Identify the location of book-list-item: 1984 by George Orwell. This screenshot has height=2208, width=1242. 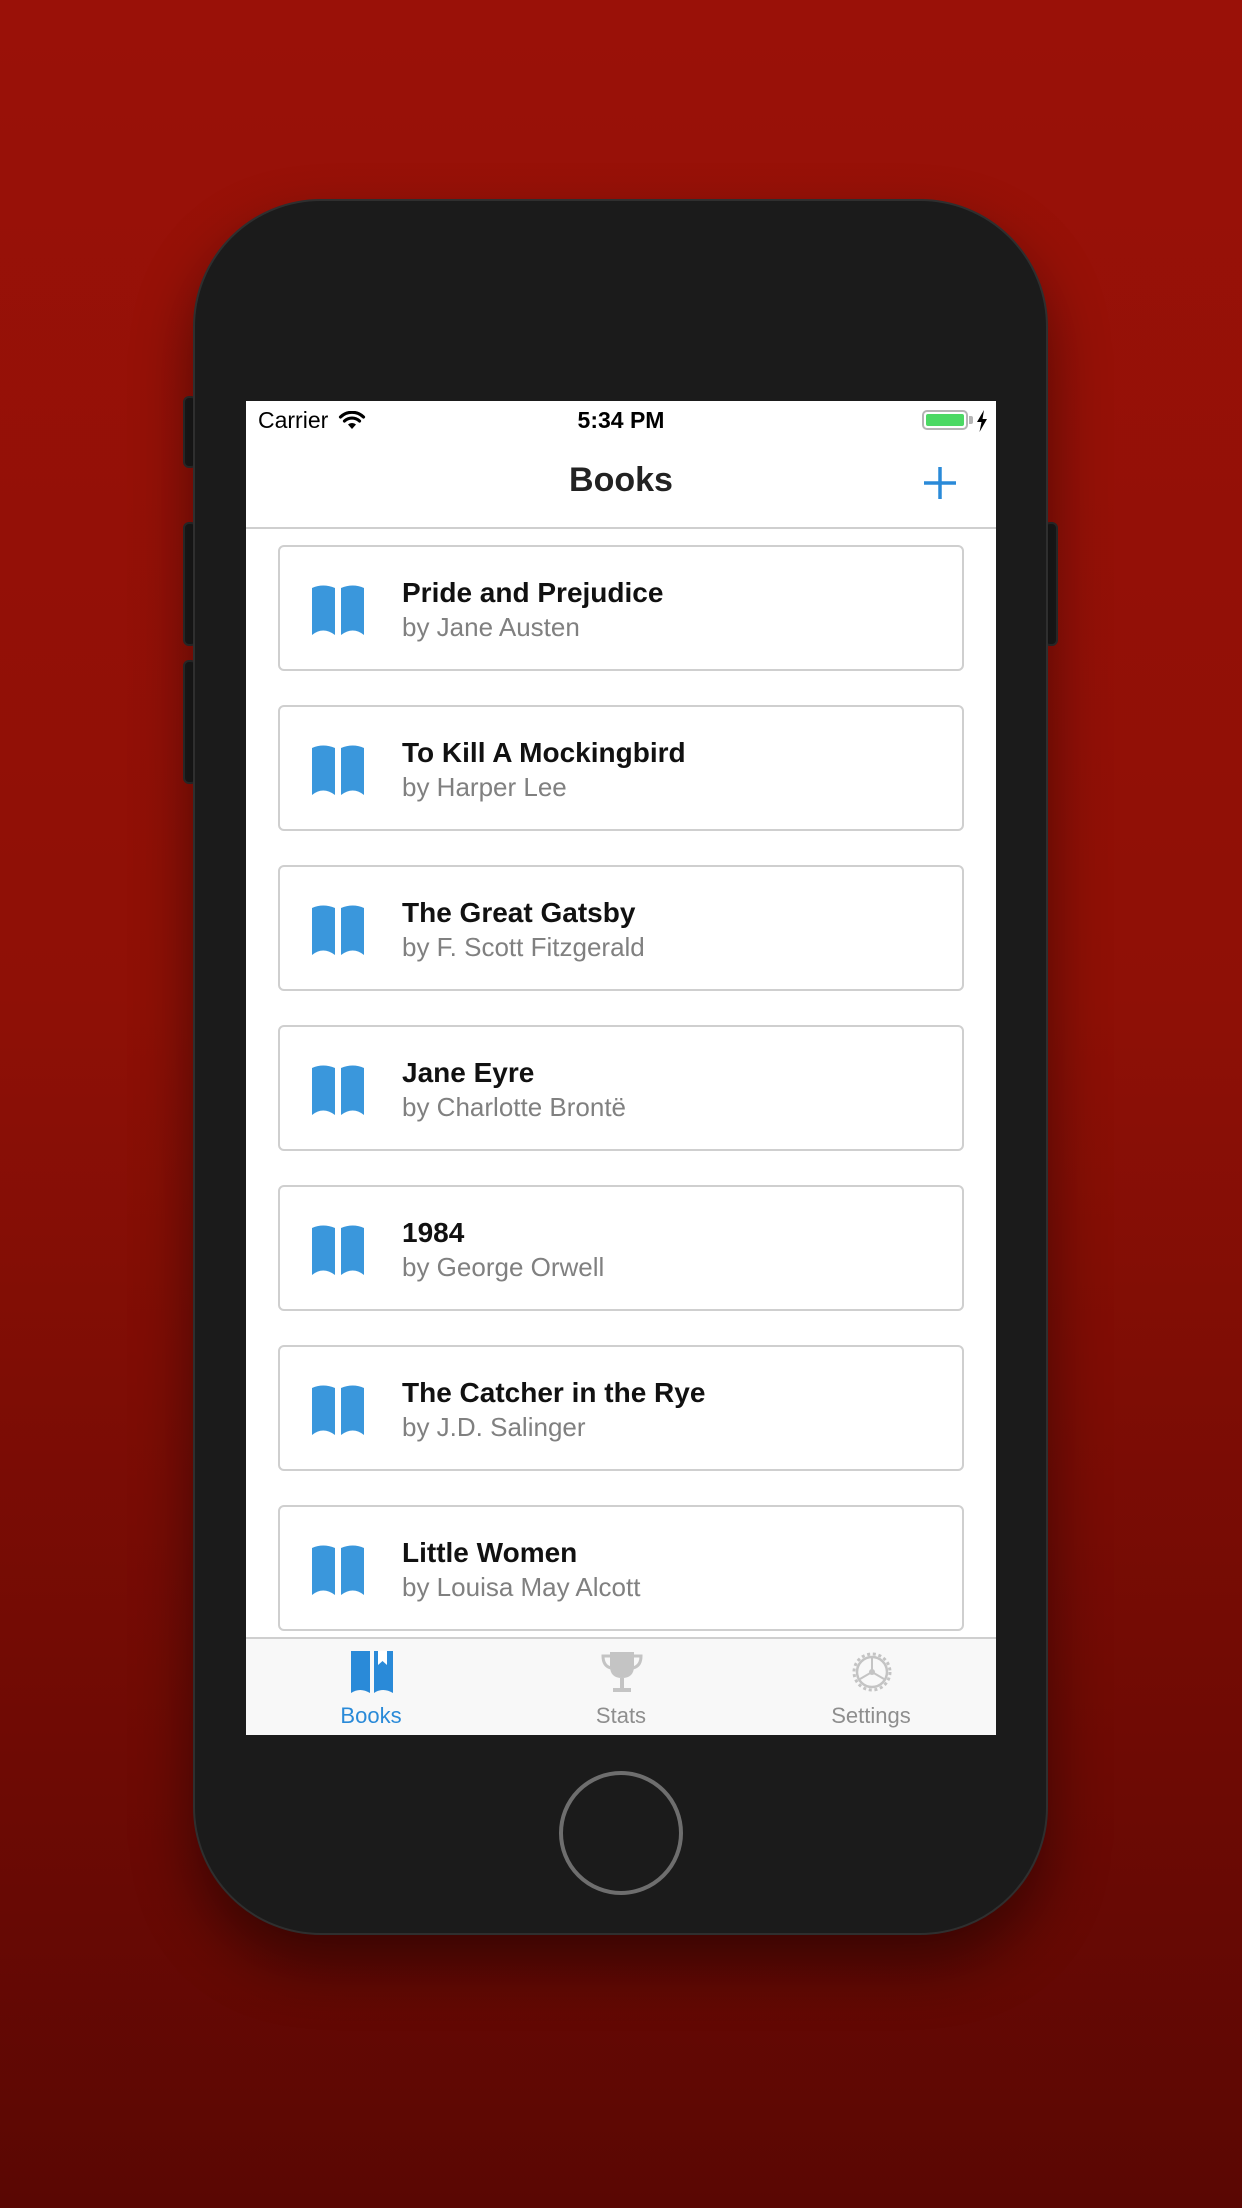
(621, 1248).